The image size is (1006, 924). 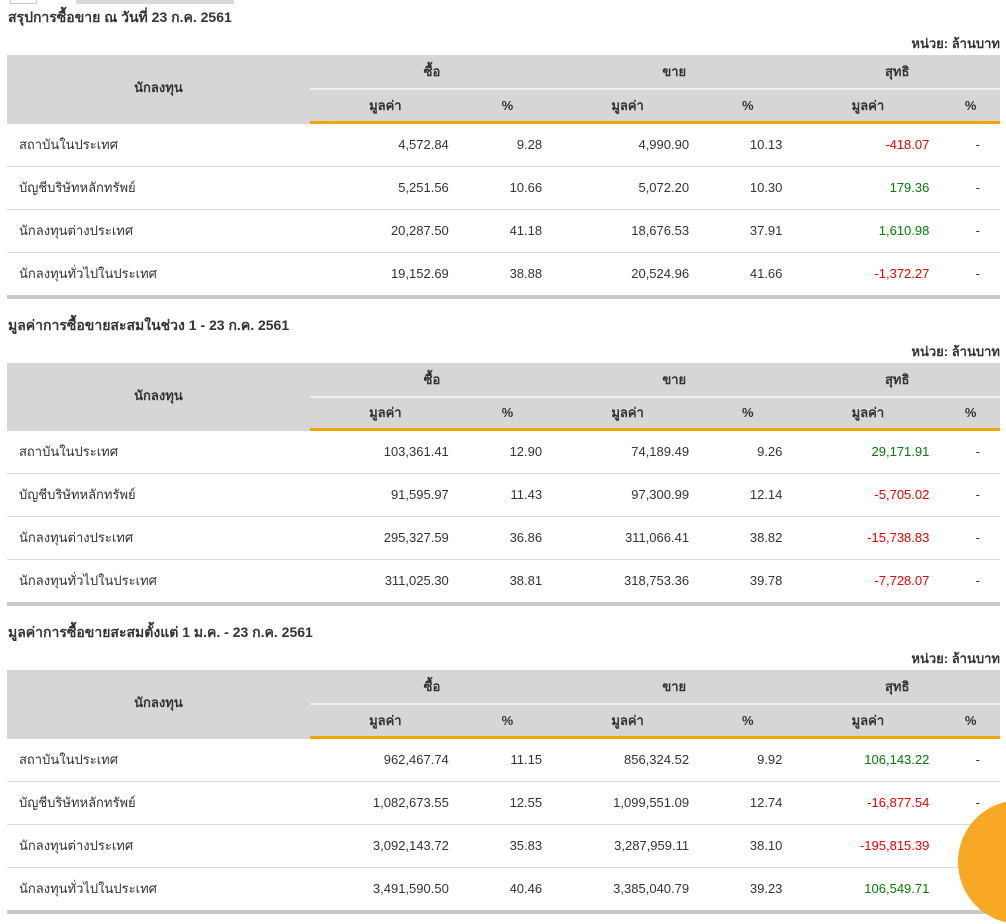 What do you see at coordinates (507, 188) in the screenshot?
I see `buy-percent: 10.66` at bounding box center [507, 188].